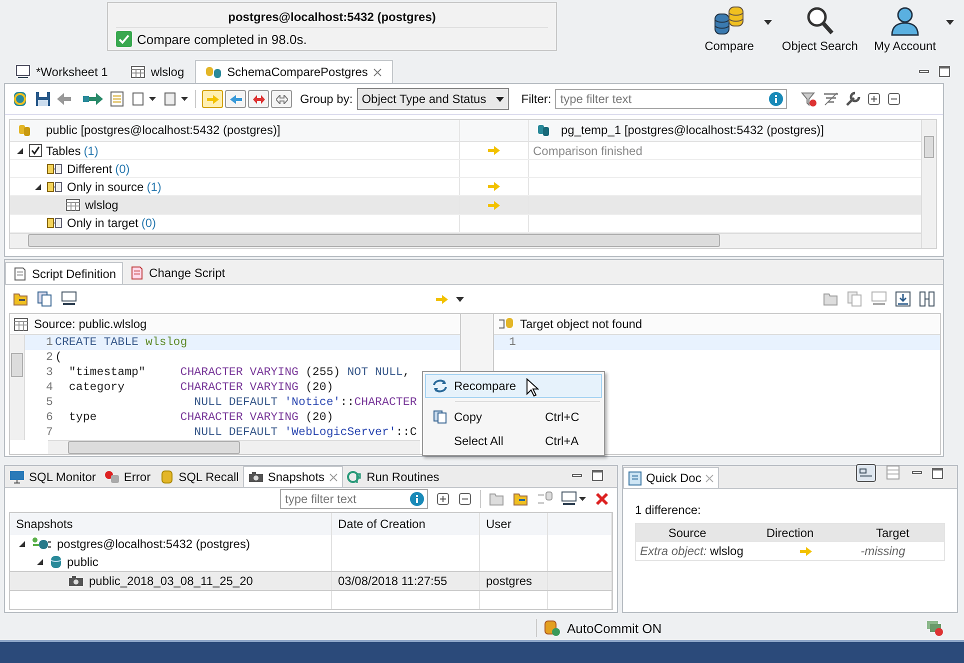 The image size is (964, 663). Describe the element at coordinates (513, 386) in the screenshot. I see `menu-item: Recompare` at that location.